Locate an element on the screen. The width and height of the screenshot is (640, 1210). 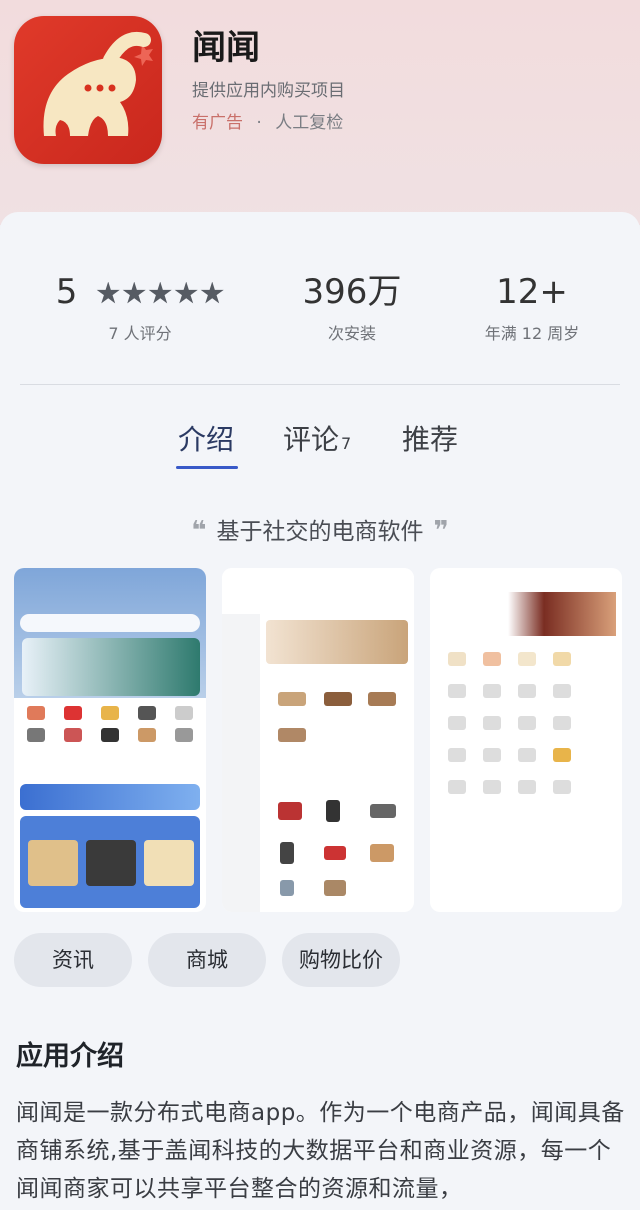
rating-value: 5 is located at coordinates (66, 292).